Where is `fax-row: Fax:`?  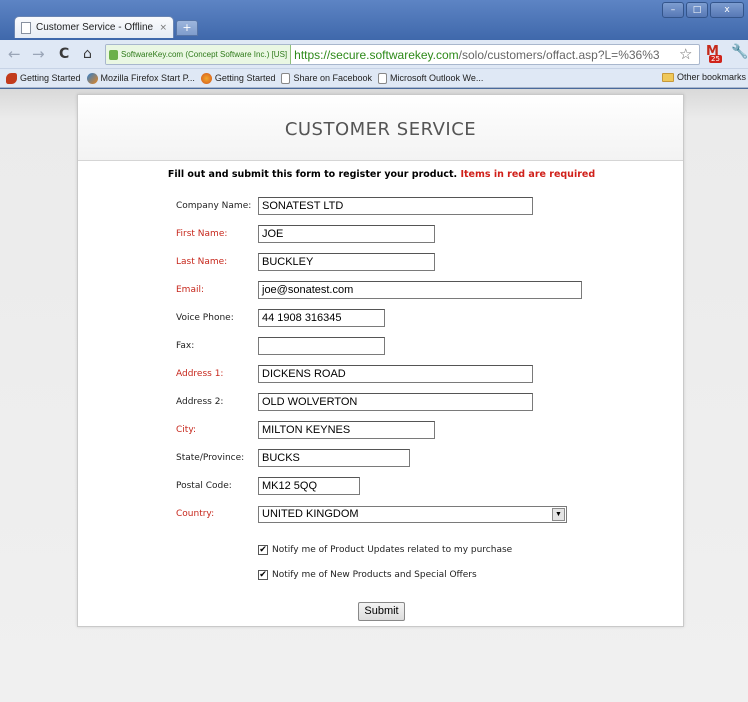 fax-row: Fax: is located at coordinates (280, 346).